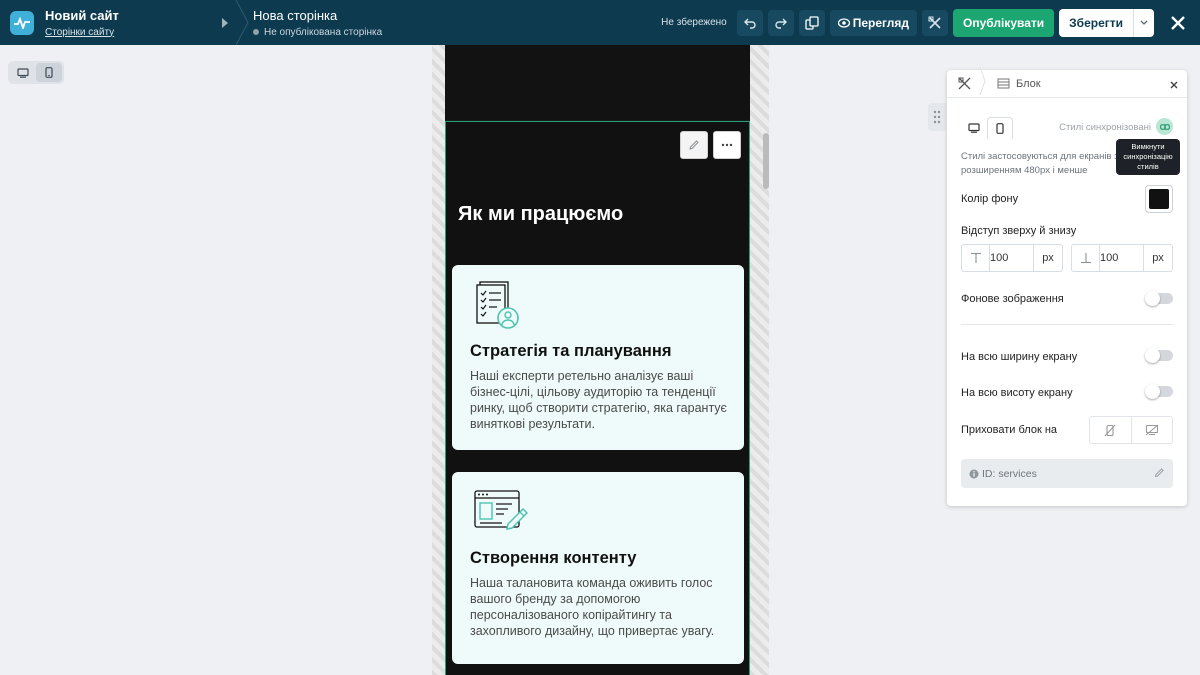  Describe the element at coordinates (1159, 391) in the screenshot. I see `full-height-toggle` at that location.